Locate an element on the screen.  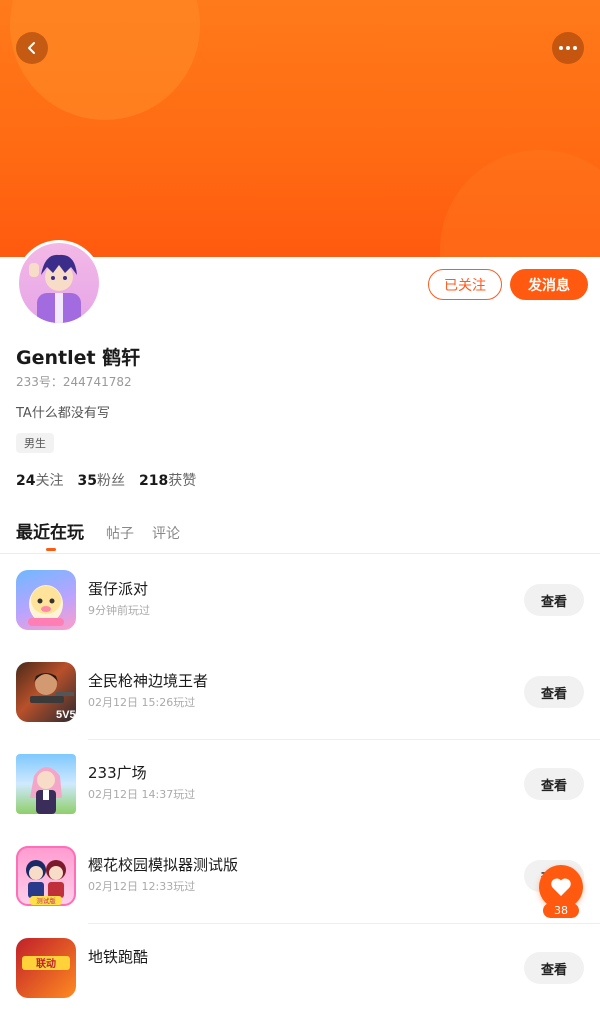
likes-count: 218 is located at coordinates (153, 481).